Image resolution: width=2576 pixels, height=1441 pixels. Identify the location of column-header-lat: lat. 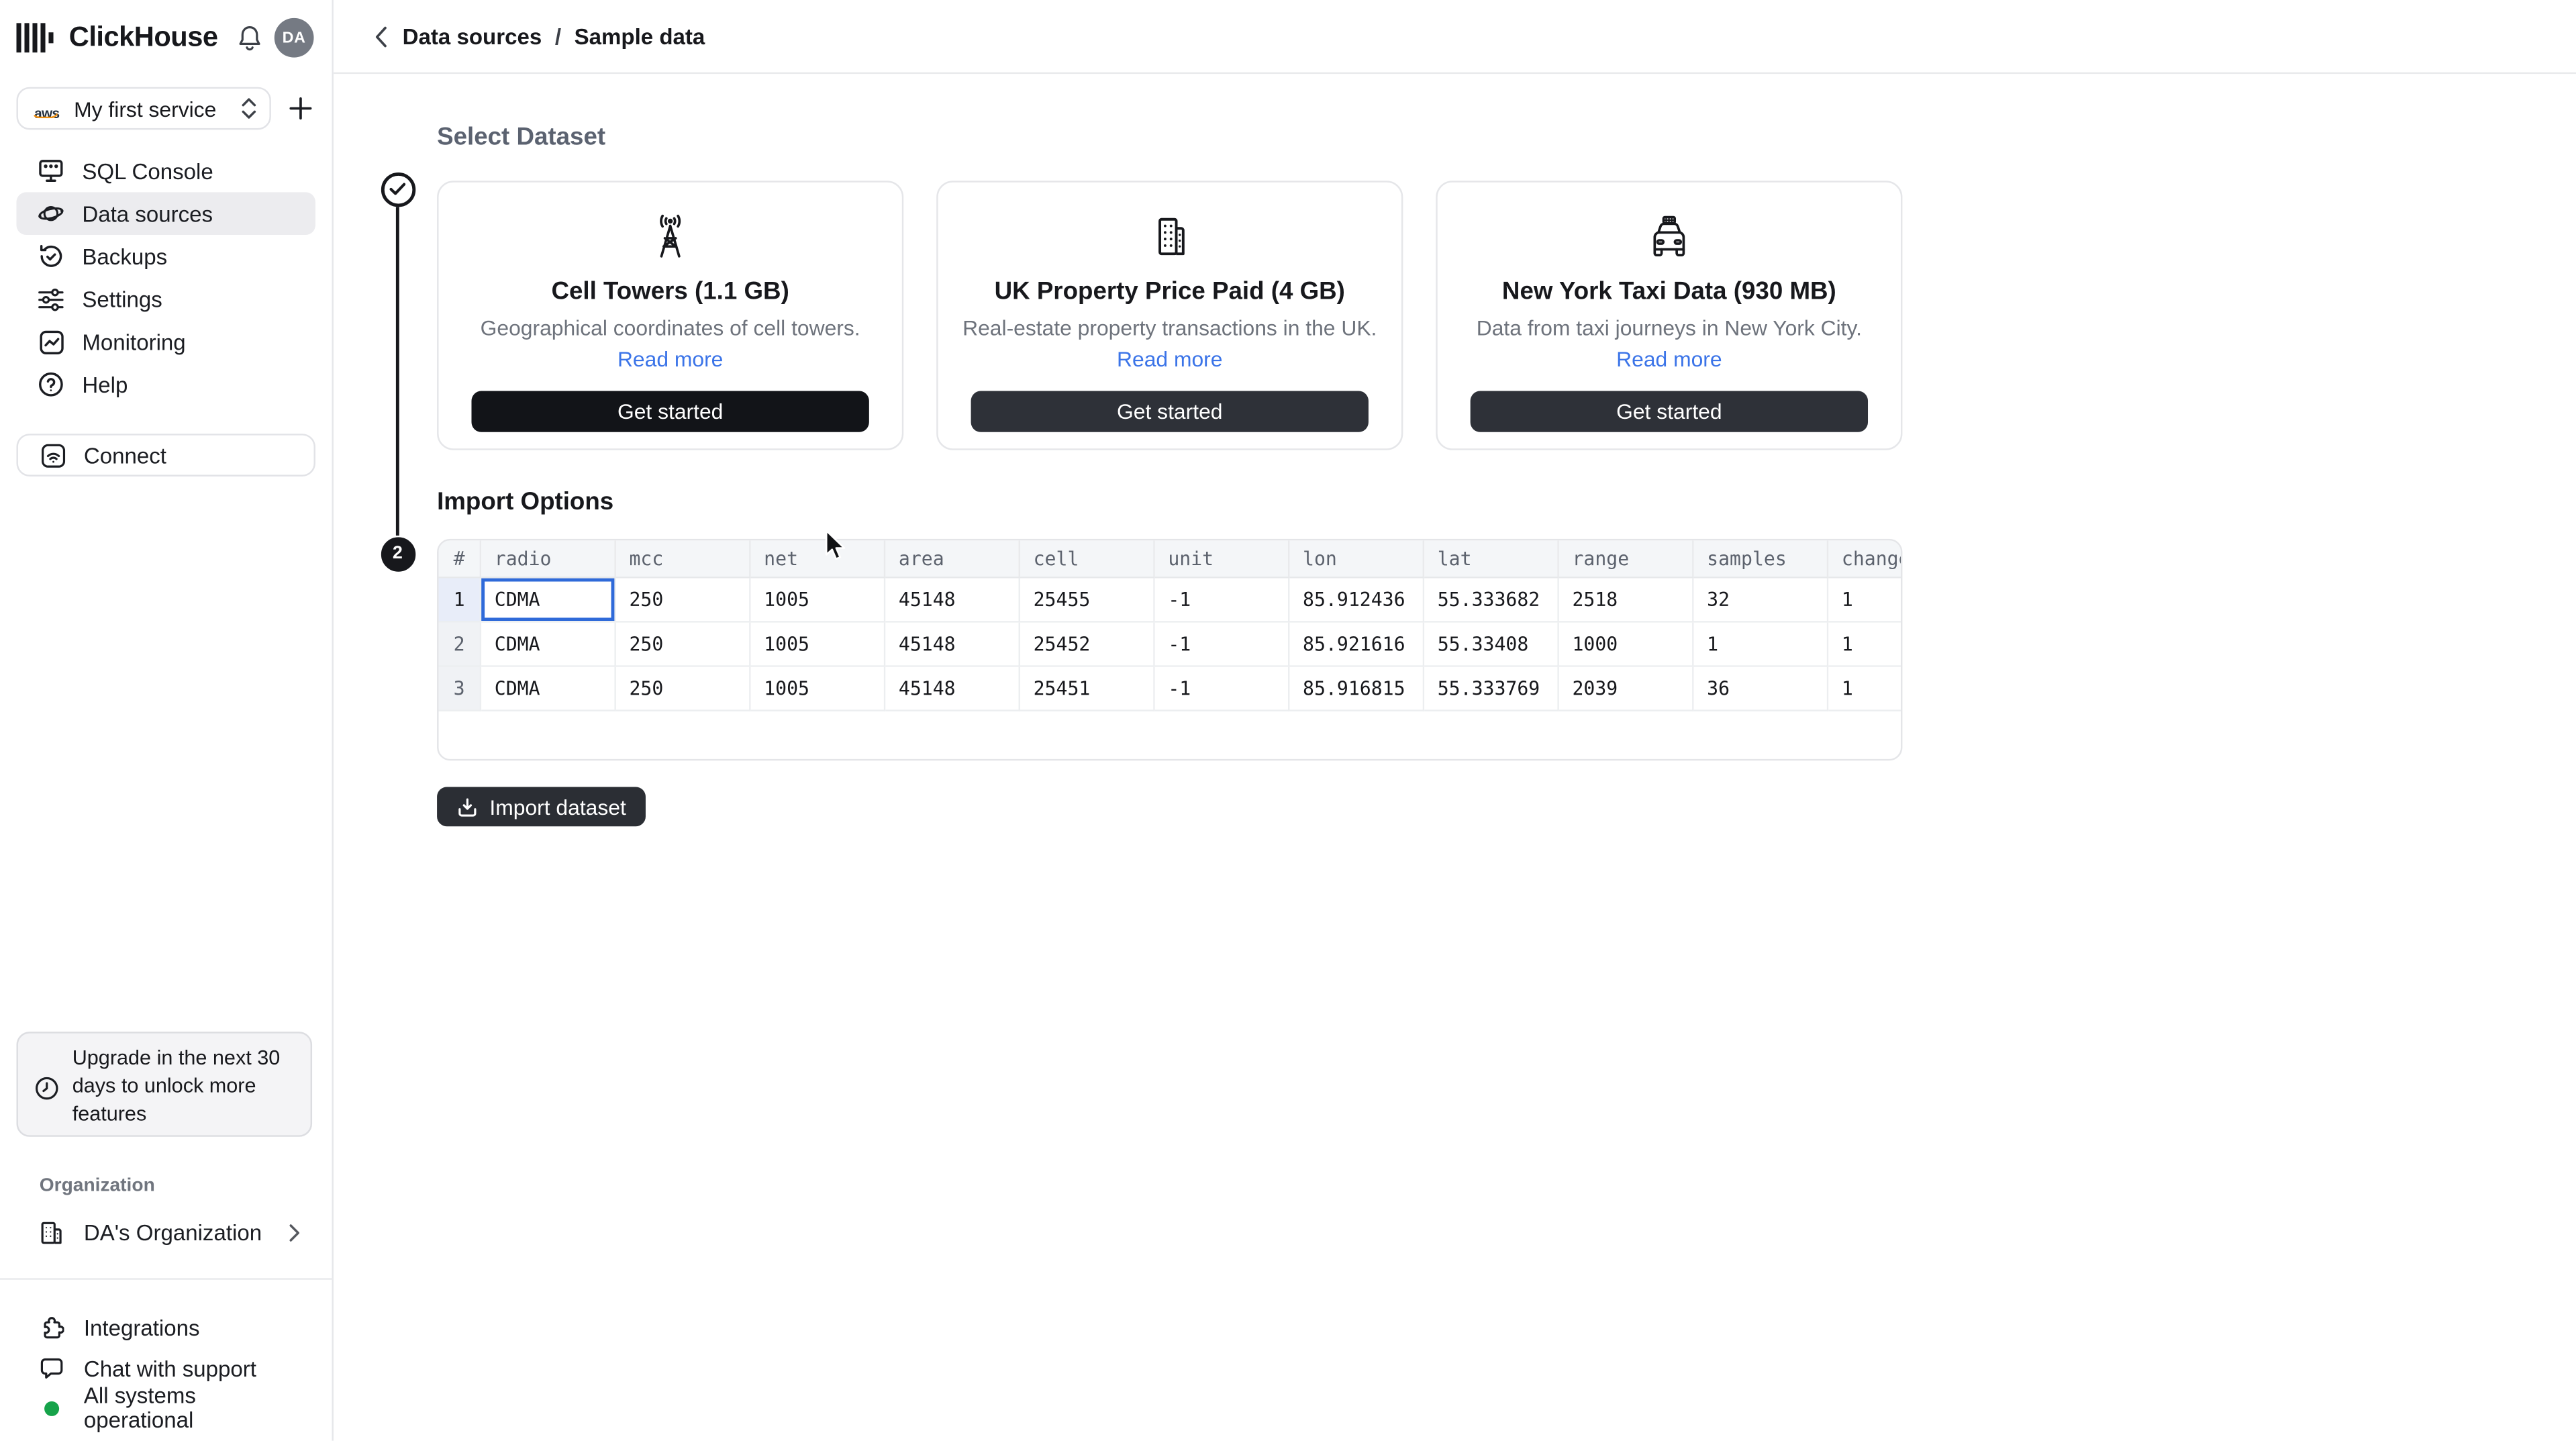
(1491, 559).